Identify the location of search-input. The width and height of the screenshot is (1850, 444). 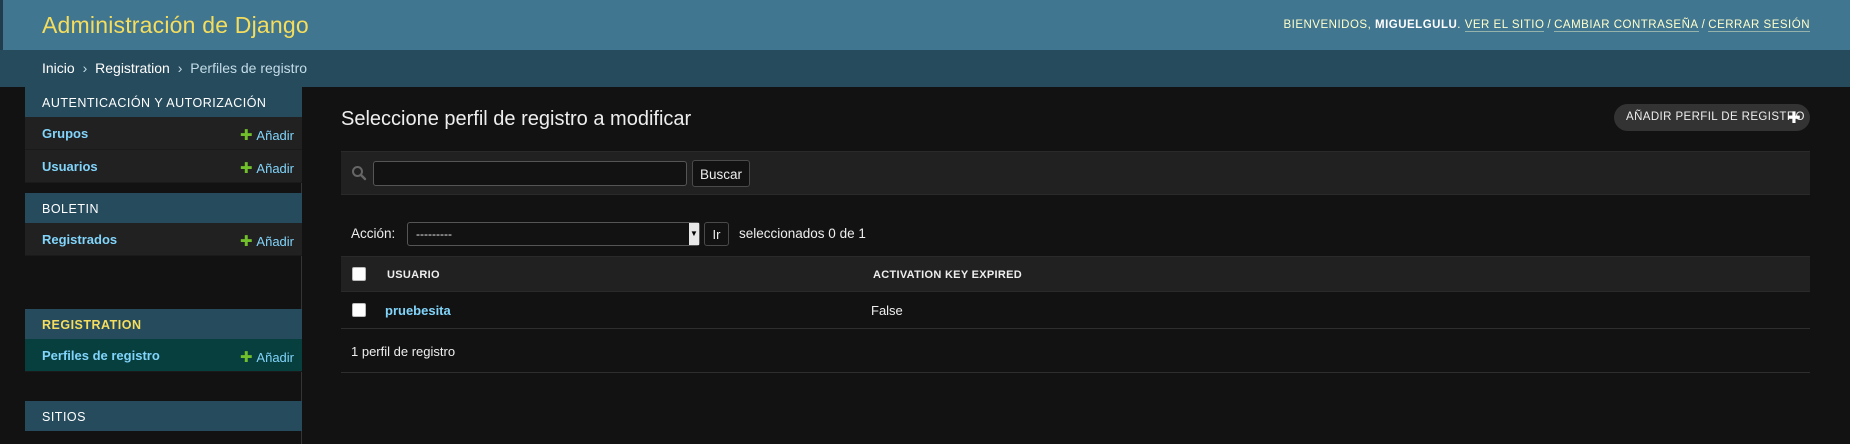
(530, 173).